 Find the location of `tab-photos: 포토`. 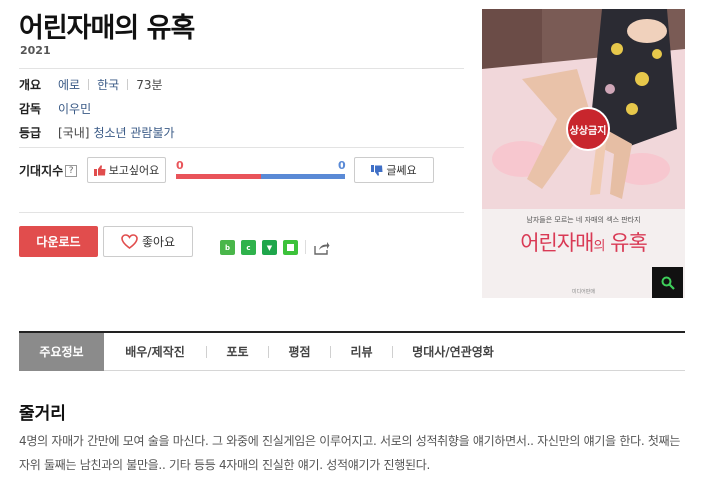

tab-photos: 포토 is located at coordinates (237, 352).